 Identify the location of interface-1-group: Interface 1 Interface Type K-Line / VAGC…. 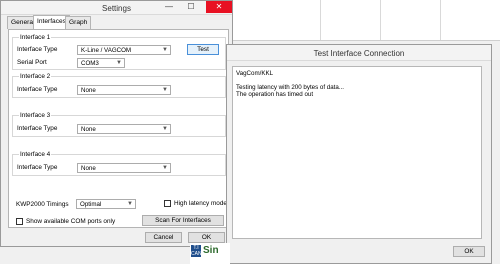
(119, 52).